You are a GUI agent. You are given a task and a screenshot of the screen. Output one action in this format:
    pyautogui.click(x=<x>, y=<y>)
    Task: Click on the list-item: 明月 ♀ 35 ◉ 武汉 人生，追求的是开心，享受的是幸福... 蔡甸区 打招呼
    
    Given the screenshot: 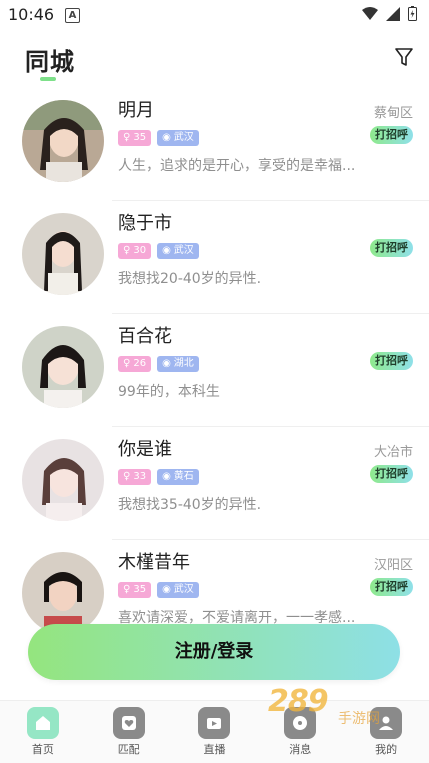 What is the action you would take?
    pyautogui.click(x=214, y=144)
    